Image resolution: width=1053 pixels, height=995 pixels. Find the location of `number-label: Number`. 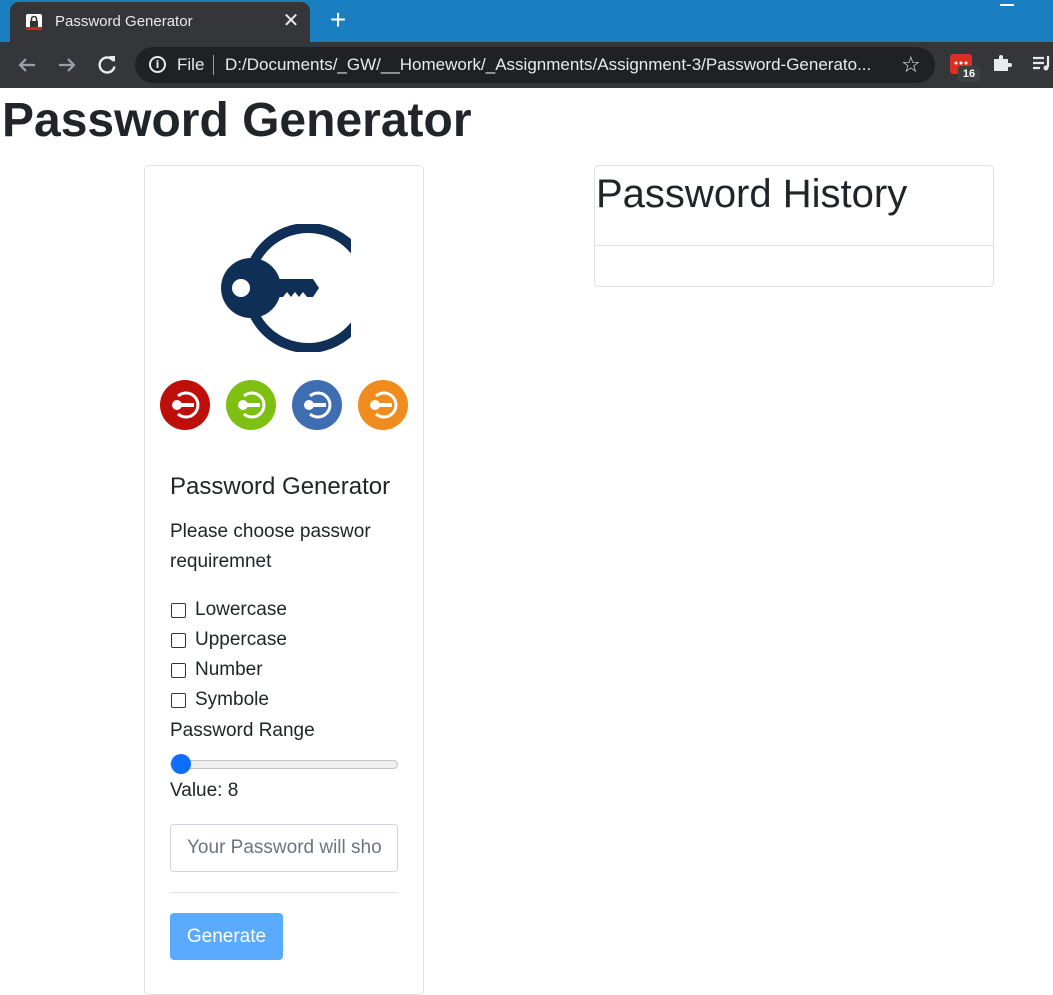

number-label: Number is located at coordinates (229, 670).